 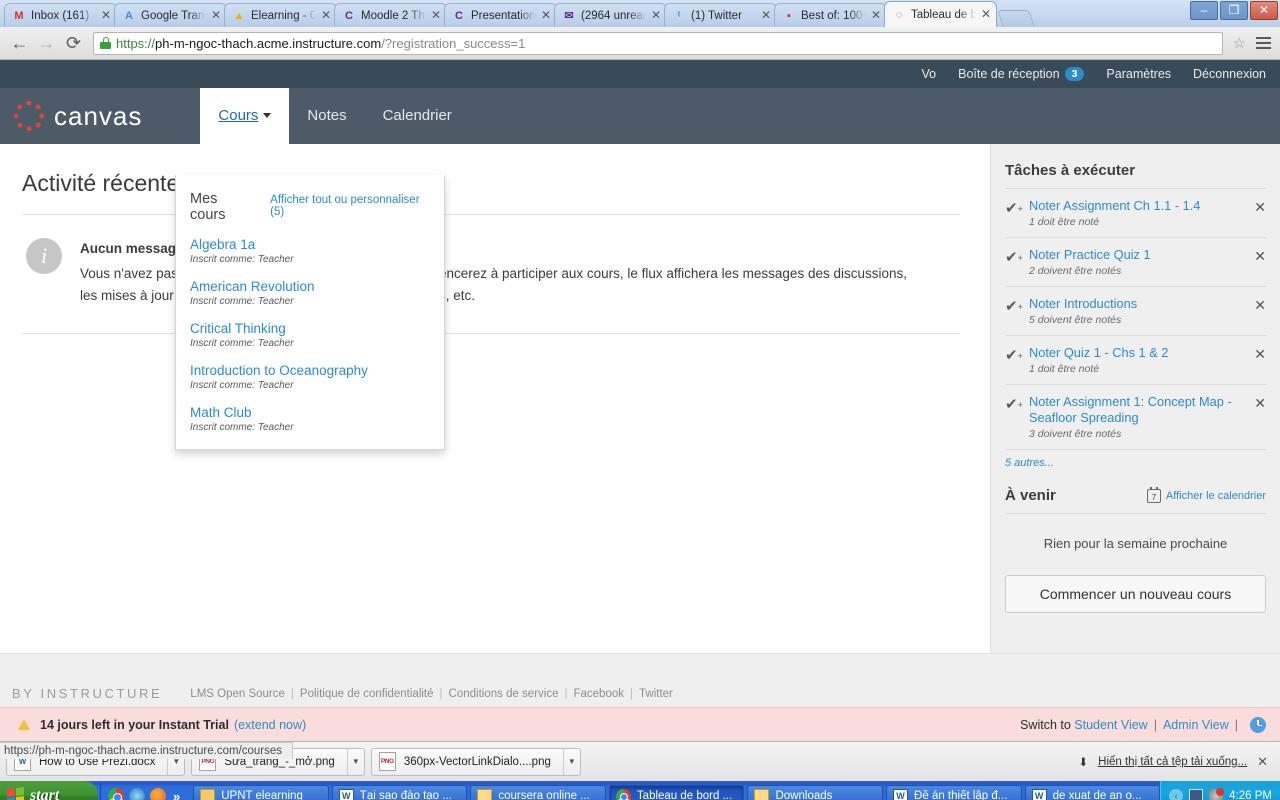 What do you see at coordinates (158, 794) in the screenshot?
I see `firefox-icon` at bounding box center [158, 794].